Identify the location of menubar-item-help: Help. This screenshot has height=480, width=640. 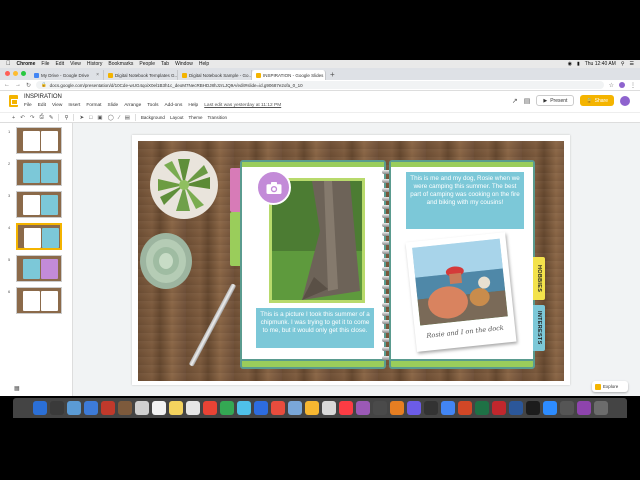
(204, 64).